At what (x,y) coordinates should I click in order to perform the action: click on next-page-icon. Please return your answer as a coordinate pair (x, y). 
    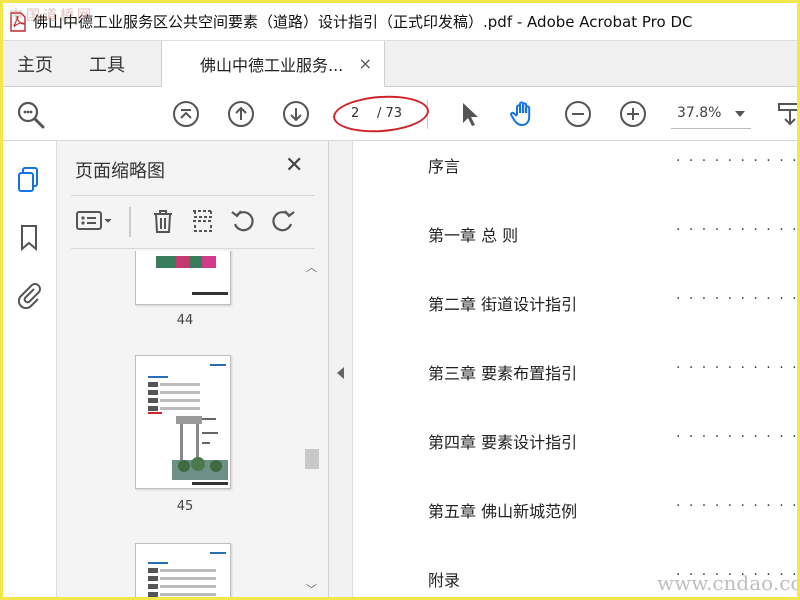
    Looking at the image, I should click on (296, 114).